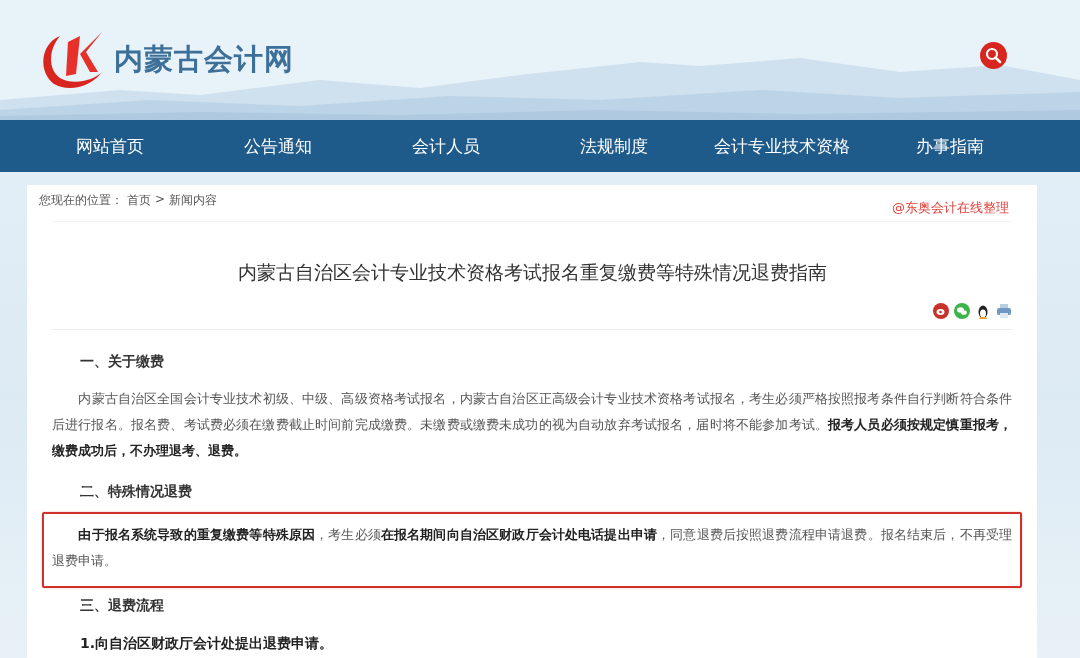 The width and height of the screenshot is (1080, 658). What do you see at coordinates (446, 146) in the screenshot?
I see `nav-link: 会计人员` at bounding box center [446, 146].